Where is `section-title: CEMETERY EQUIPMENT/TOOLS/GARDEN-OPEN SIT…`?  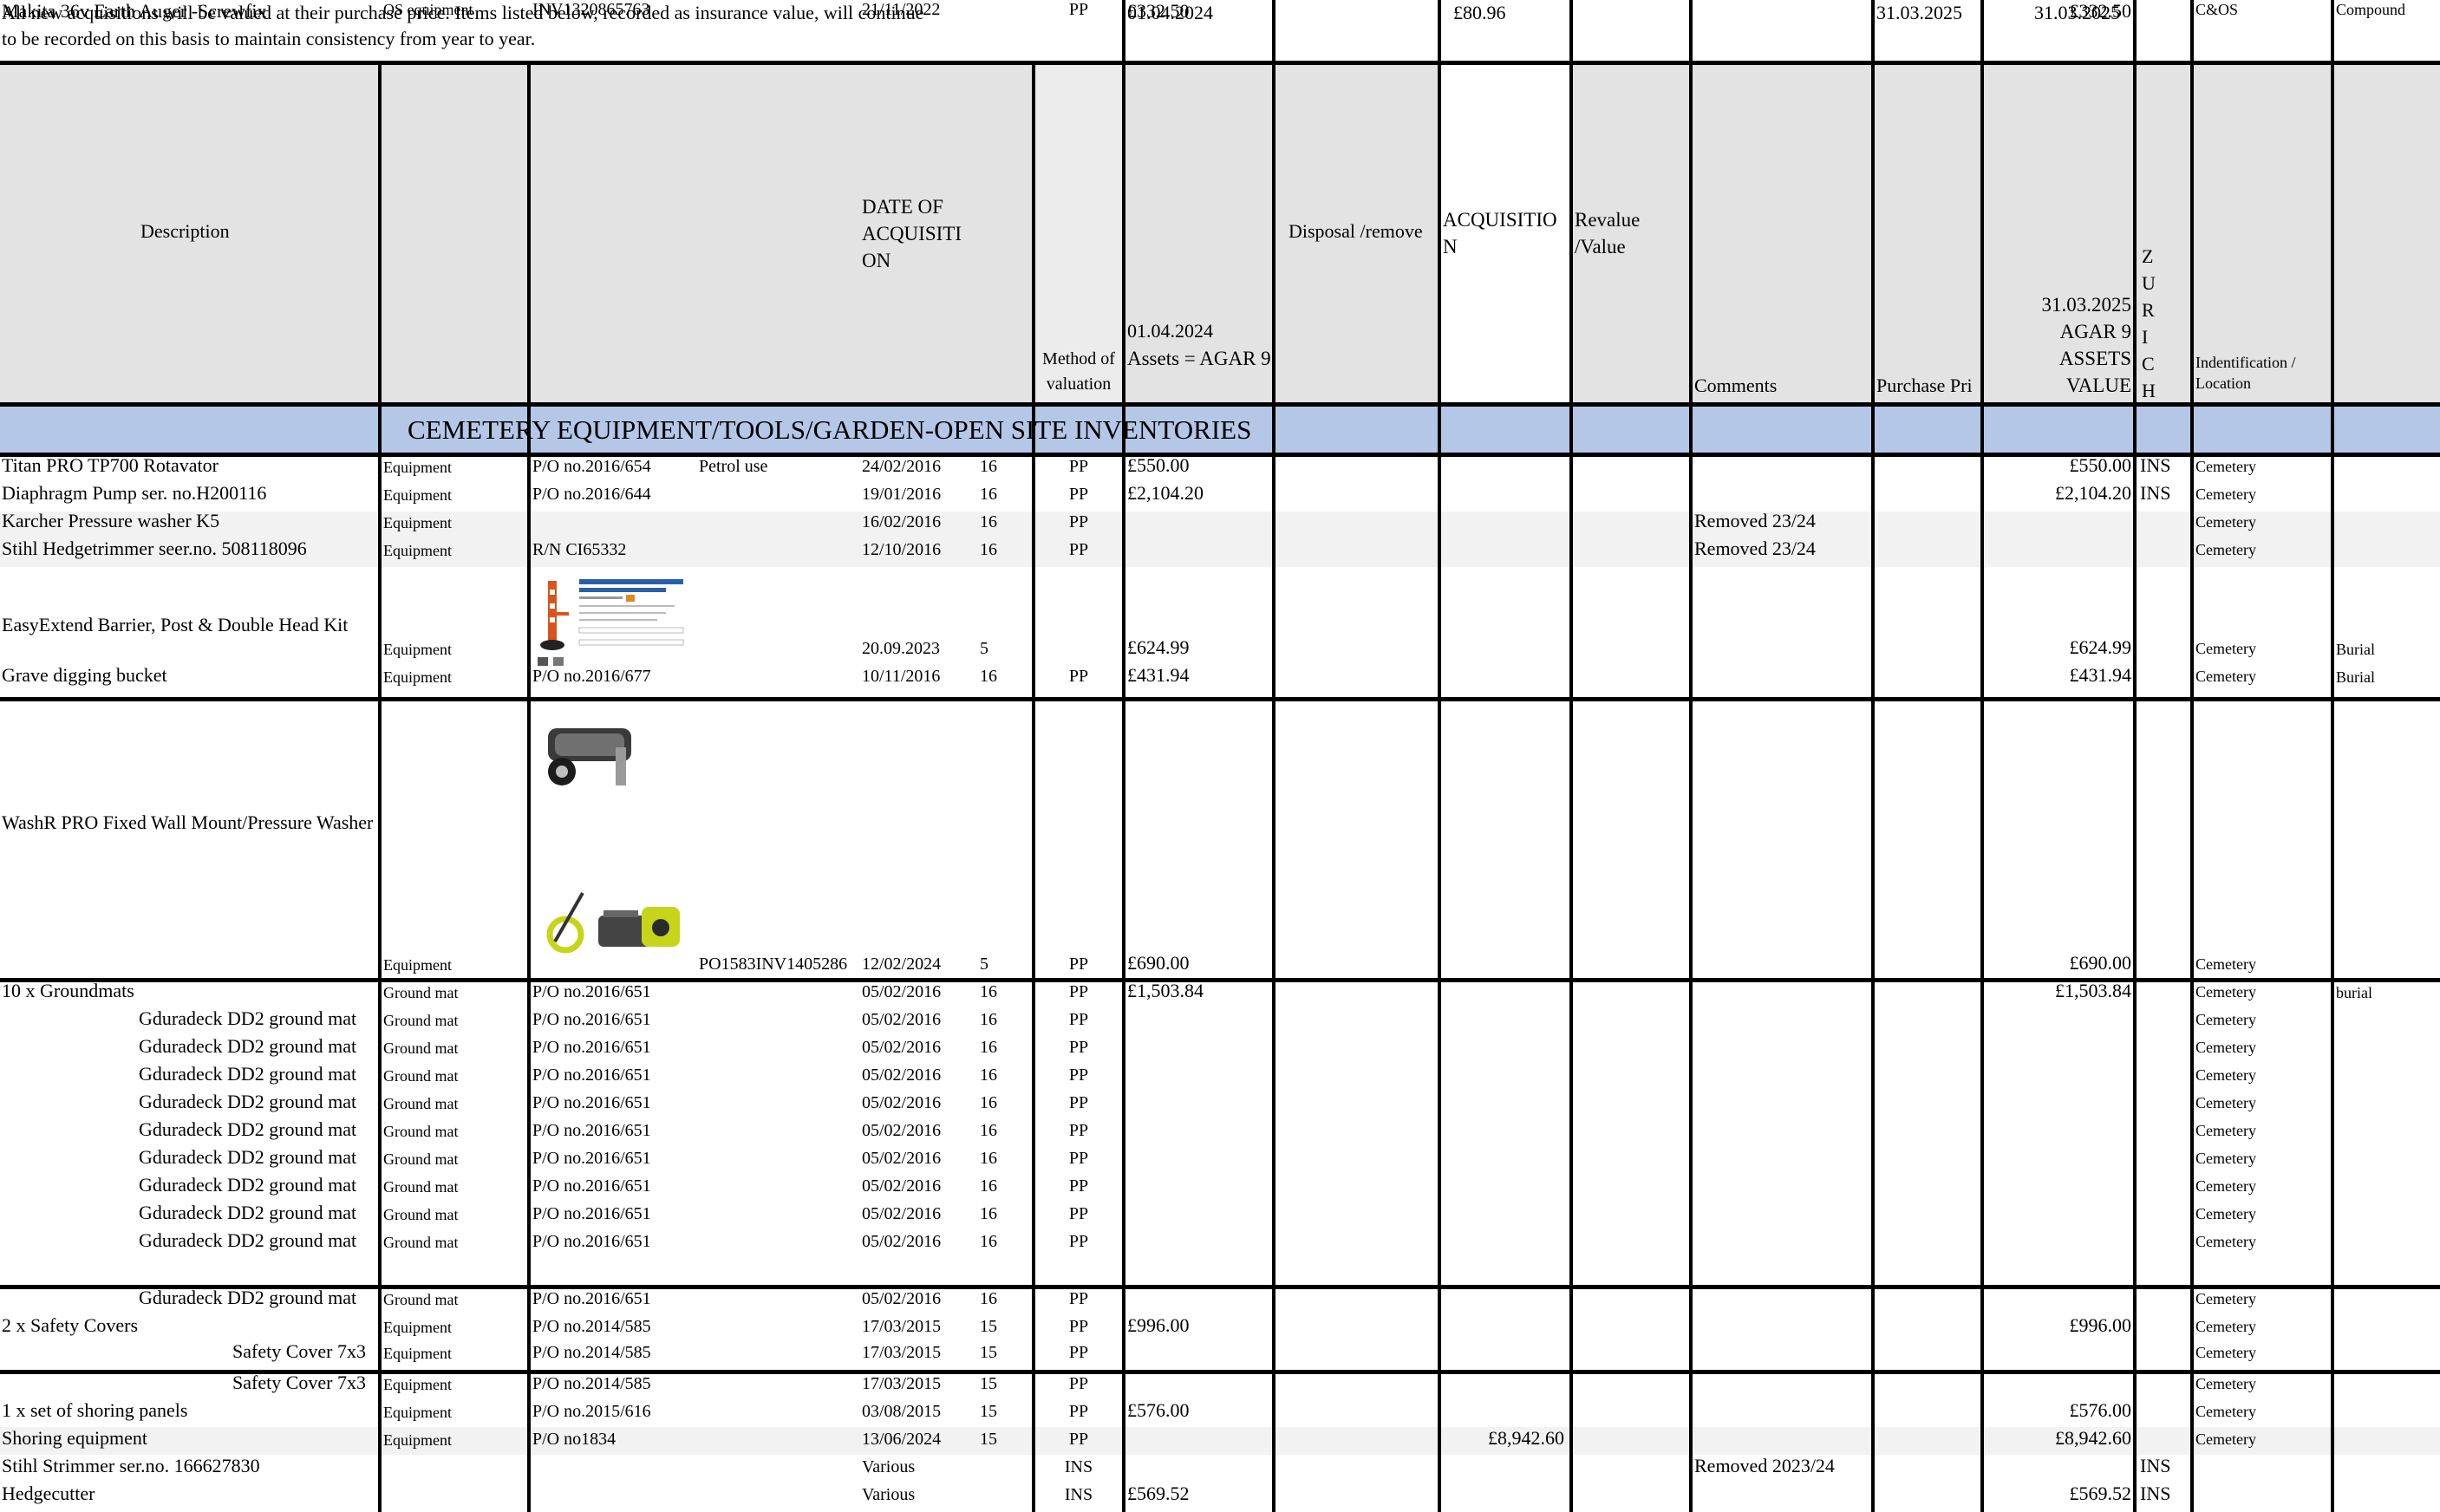
section-title: CEMETERY EQUIPMENT/TOOLS/GARDEN-OPEN SIT… is located at coordinates (830, 429).